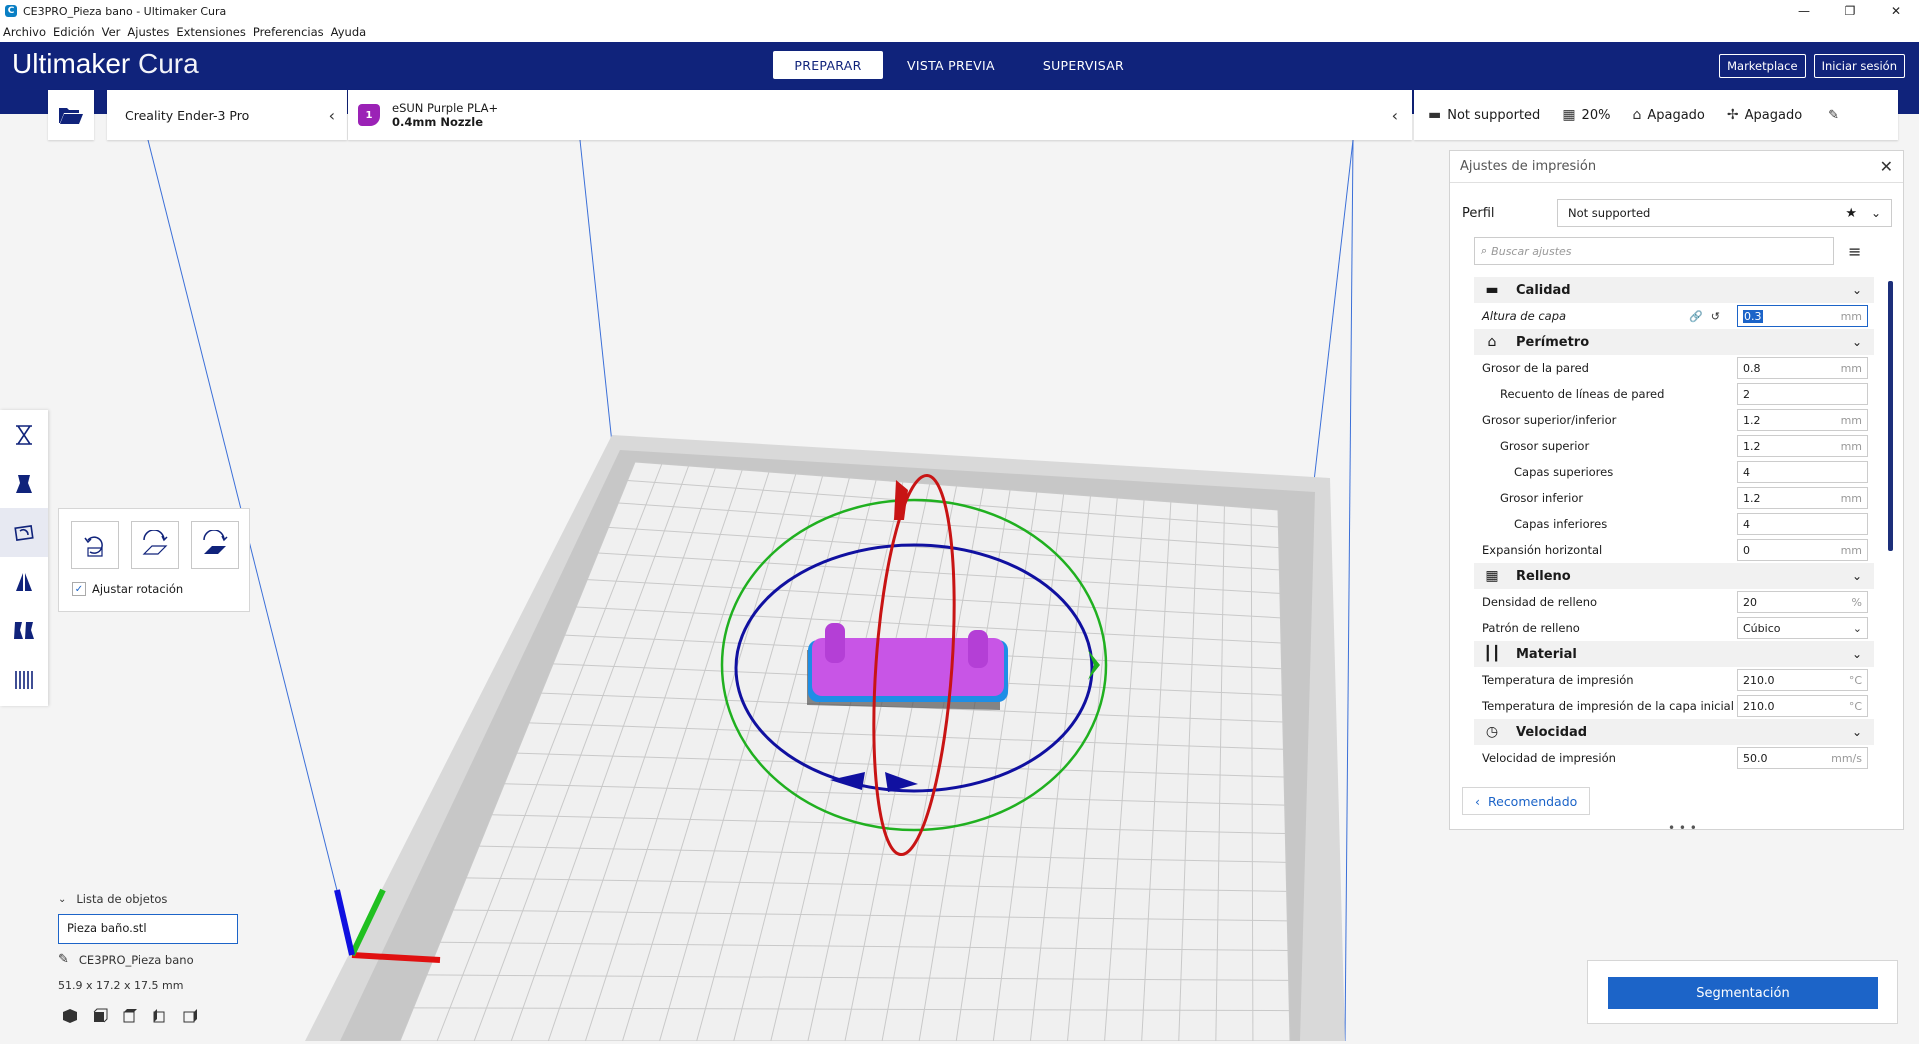 Image resolution: width=1919 pixels, height=1044 pixels. What do you see at coordinates (148, 929) in the screenshot?
I see `object-list-item: Pieza baño.stl` at bounding box center [148, 929].